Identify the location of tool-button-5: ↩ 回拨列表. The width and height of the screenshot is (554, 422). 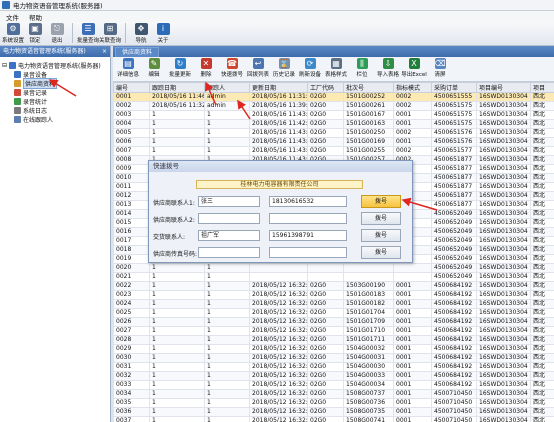
(258, 68).